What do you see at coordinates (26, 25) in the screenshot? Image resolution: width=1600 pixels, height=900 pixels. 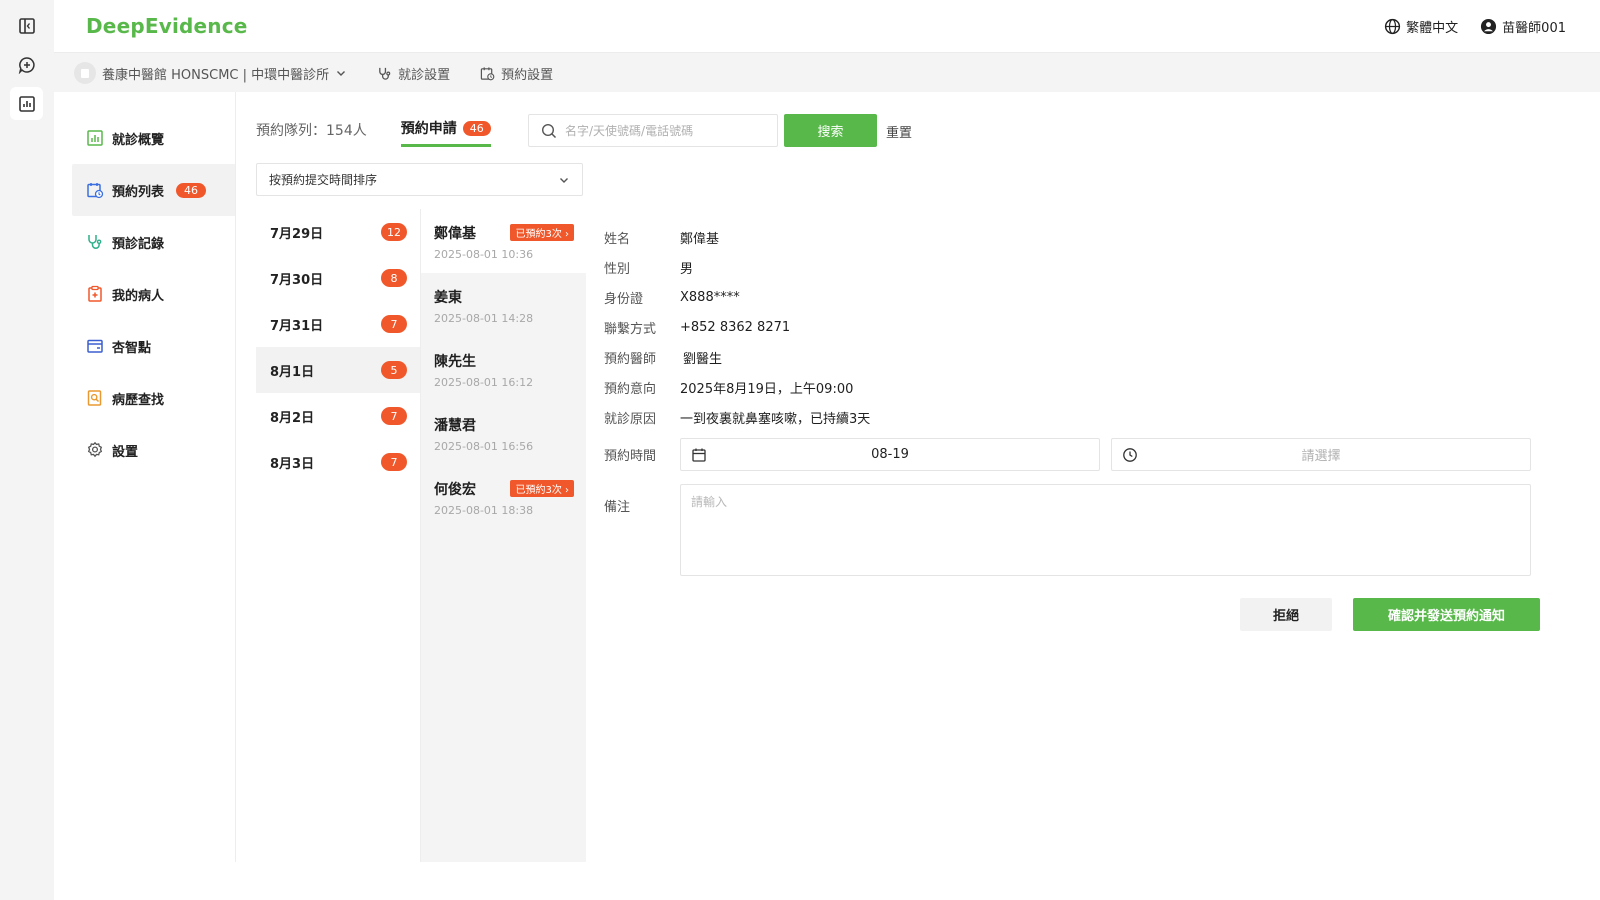 I see `sidebar-toggle-icon` at bounding box center [26, 25].